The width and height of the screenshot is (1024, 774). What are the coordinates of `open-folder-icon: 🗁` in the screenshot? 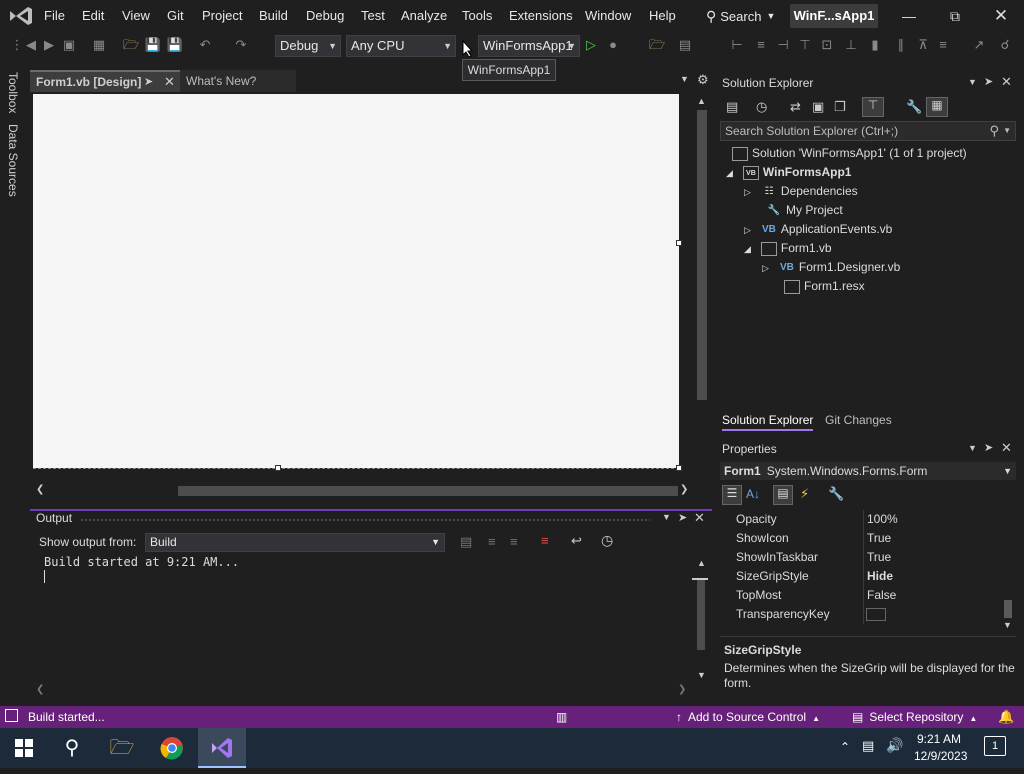 It's located at (131, 45).